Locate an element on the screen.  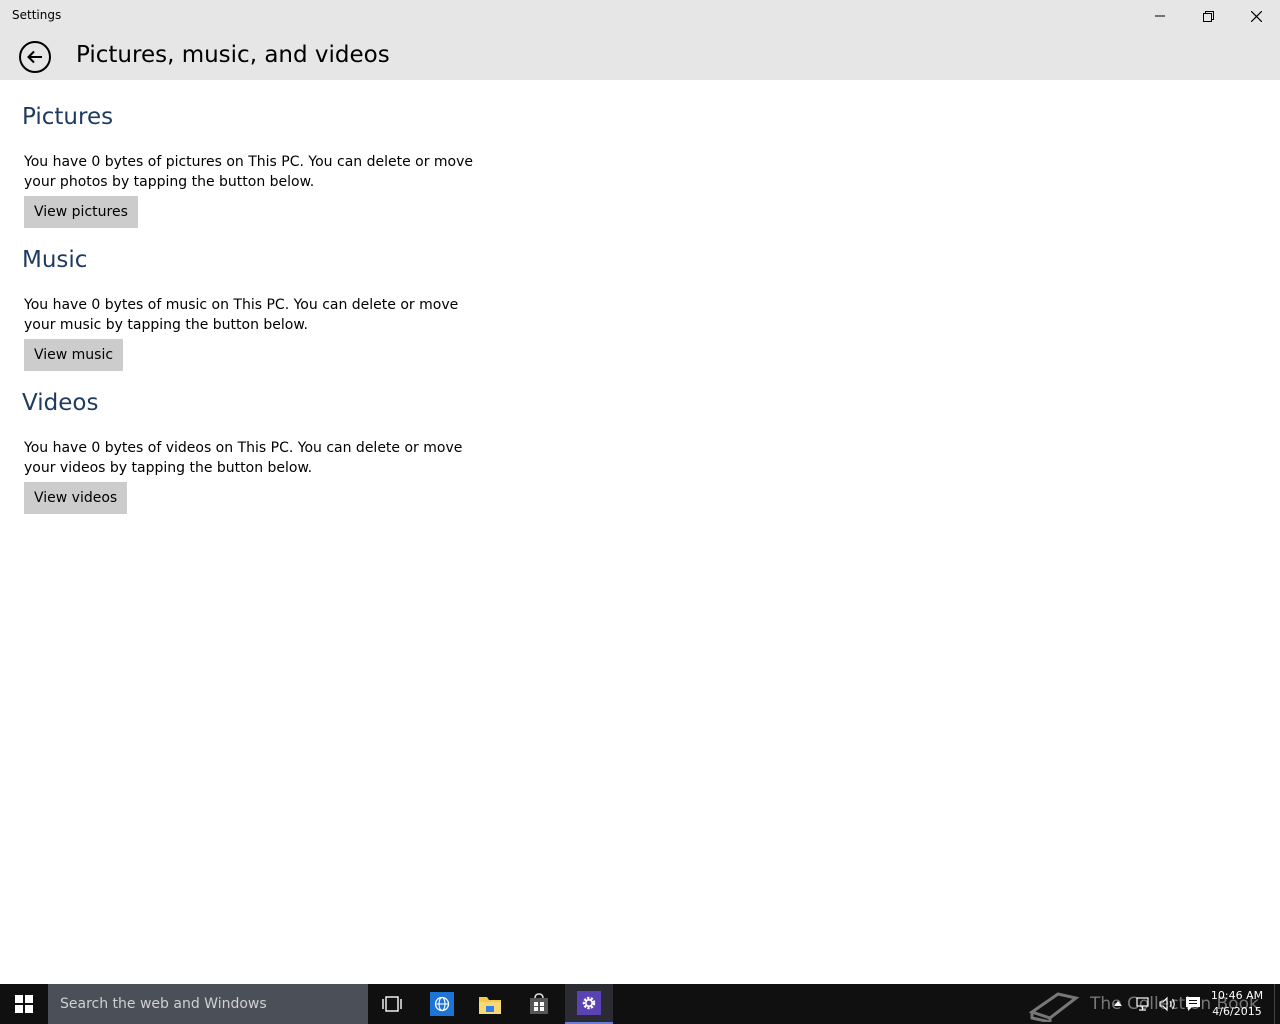
chevron-up-icon is located at coordinates (1118, 1003).